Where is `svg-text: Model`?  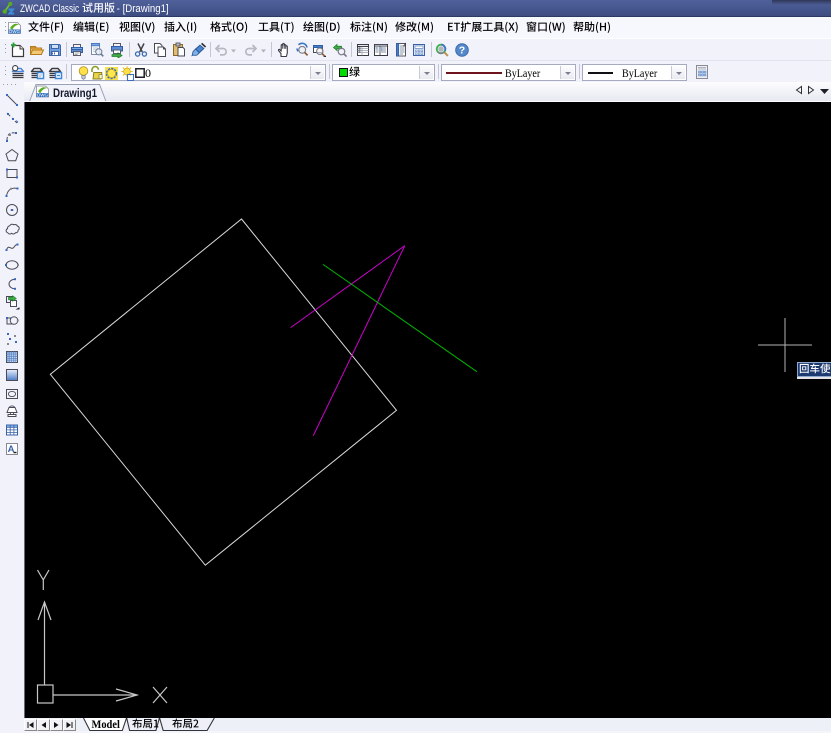
svg-text: Model is located at coordinates (105, 724).